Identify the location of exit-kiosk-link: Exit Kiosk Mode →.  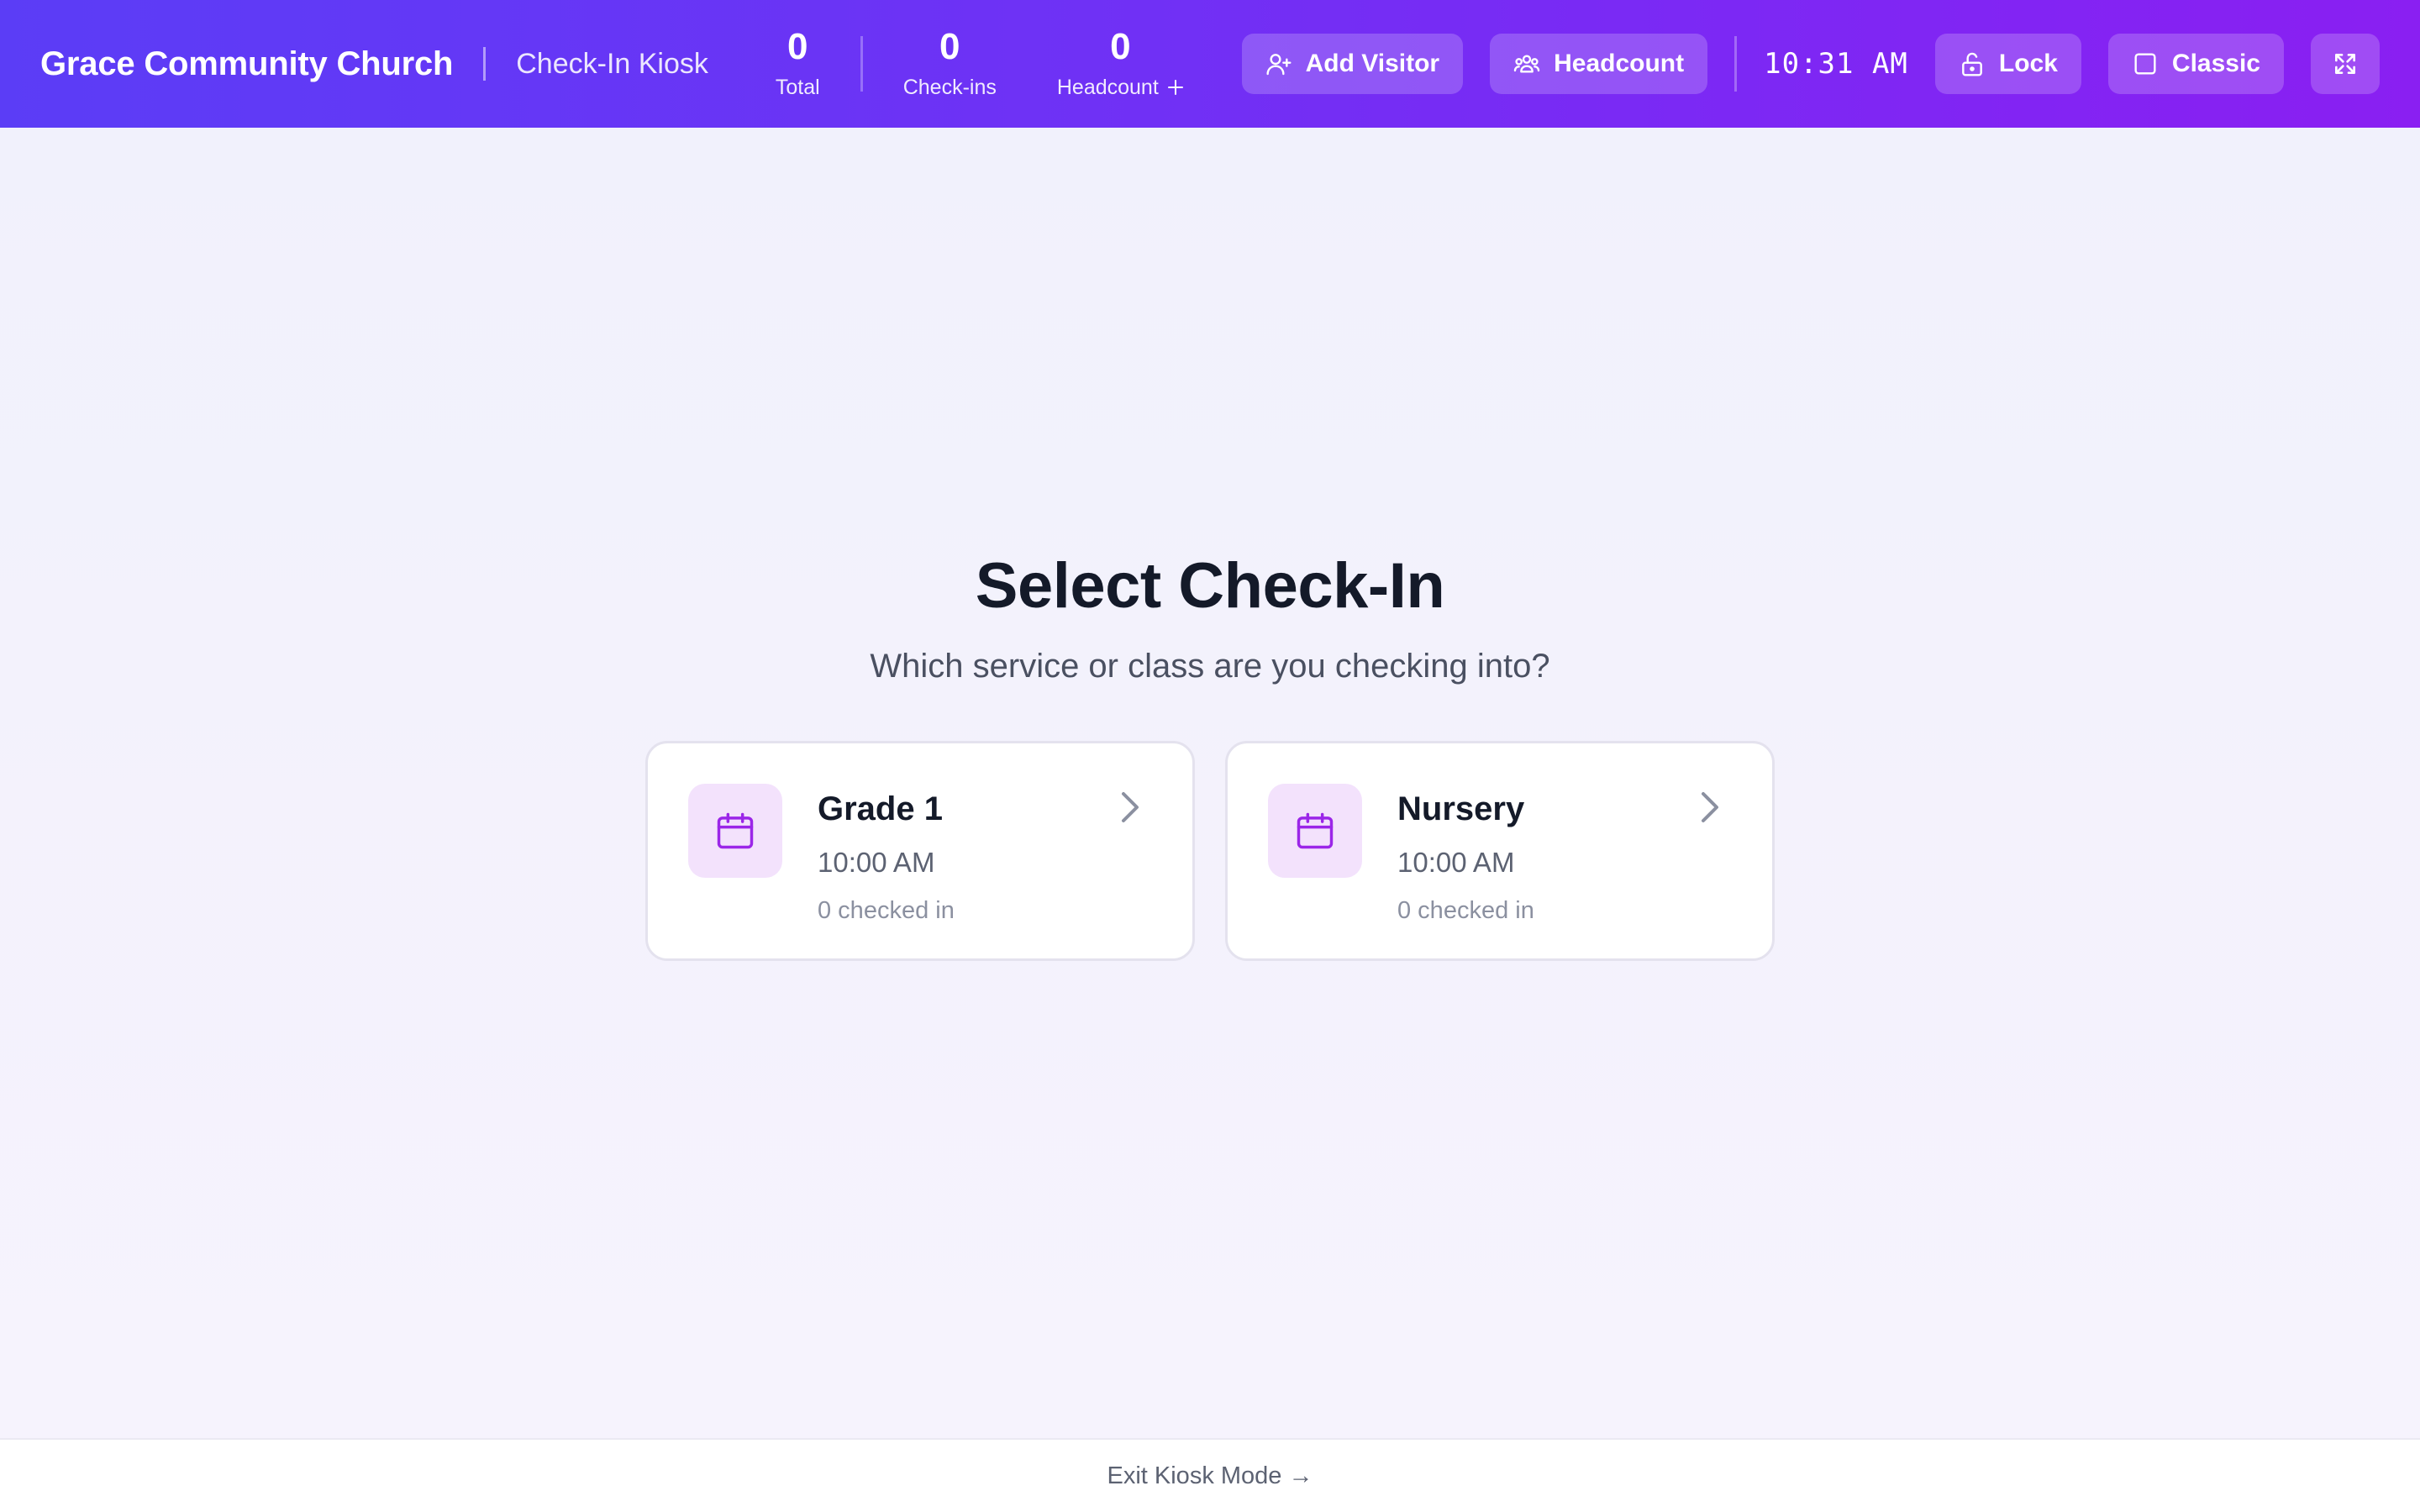
(1210, 1476).